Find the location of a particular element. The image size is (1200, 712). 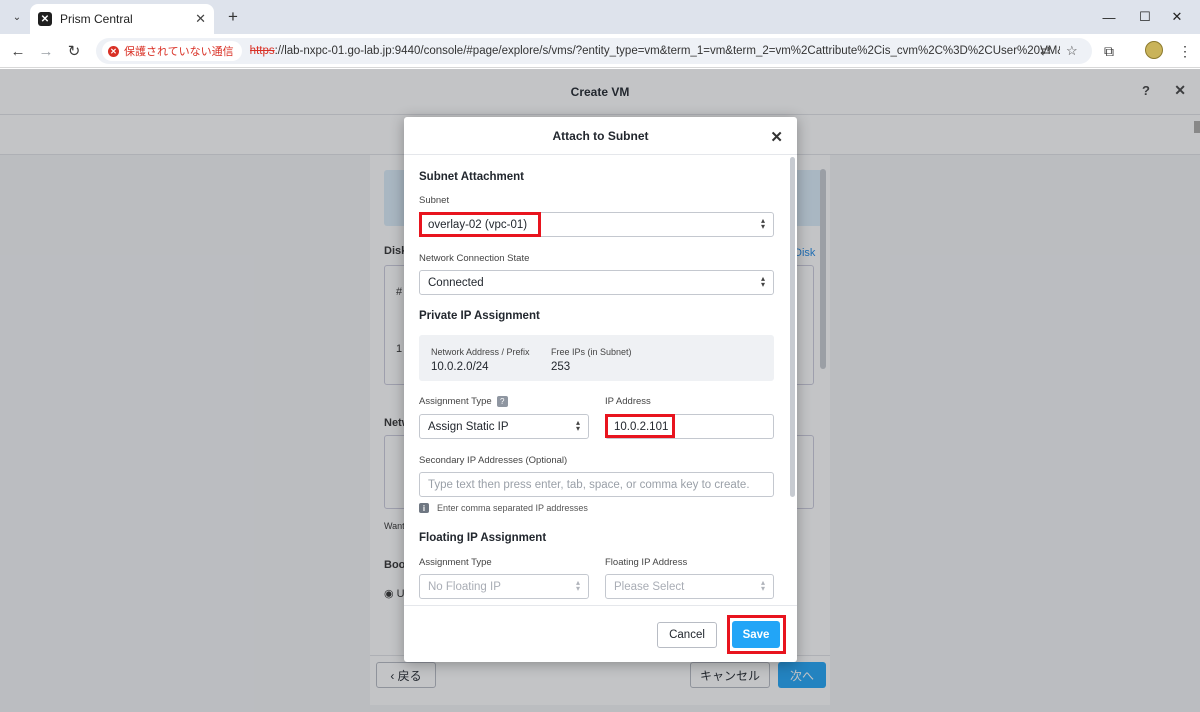

floating-ip-heading: Floating IP Assignment is located at coordinates (483, 538).